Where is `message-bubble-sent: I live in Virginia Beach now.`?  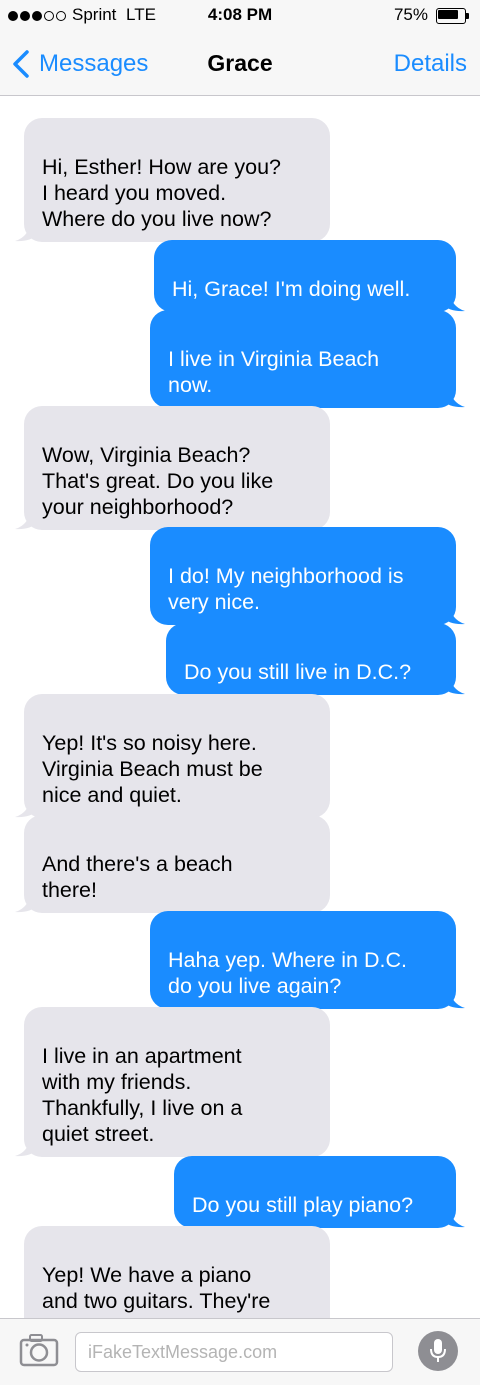 message-bubble-sent: I live in Virginia Beach now. is located at coordinates (307, 359).